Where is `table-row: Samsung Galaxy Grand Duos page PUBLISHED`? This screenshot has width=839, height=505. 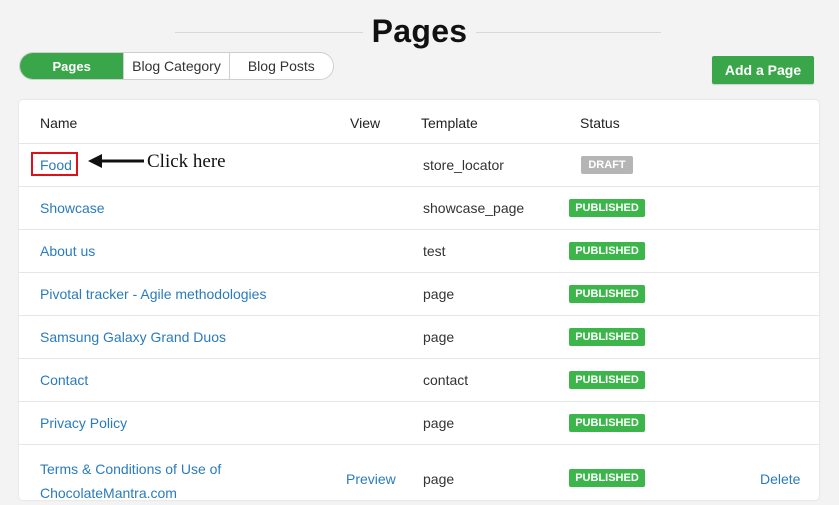
table-row: Samsung Galaxy Grand Duos page PUBLISHED is located at coordinates (419, 337).